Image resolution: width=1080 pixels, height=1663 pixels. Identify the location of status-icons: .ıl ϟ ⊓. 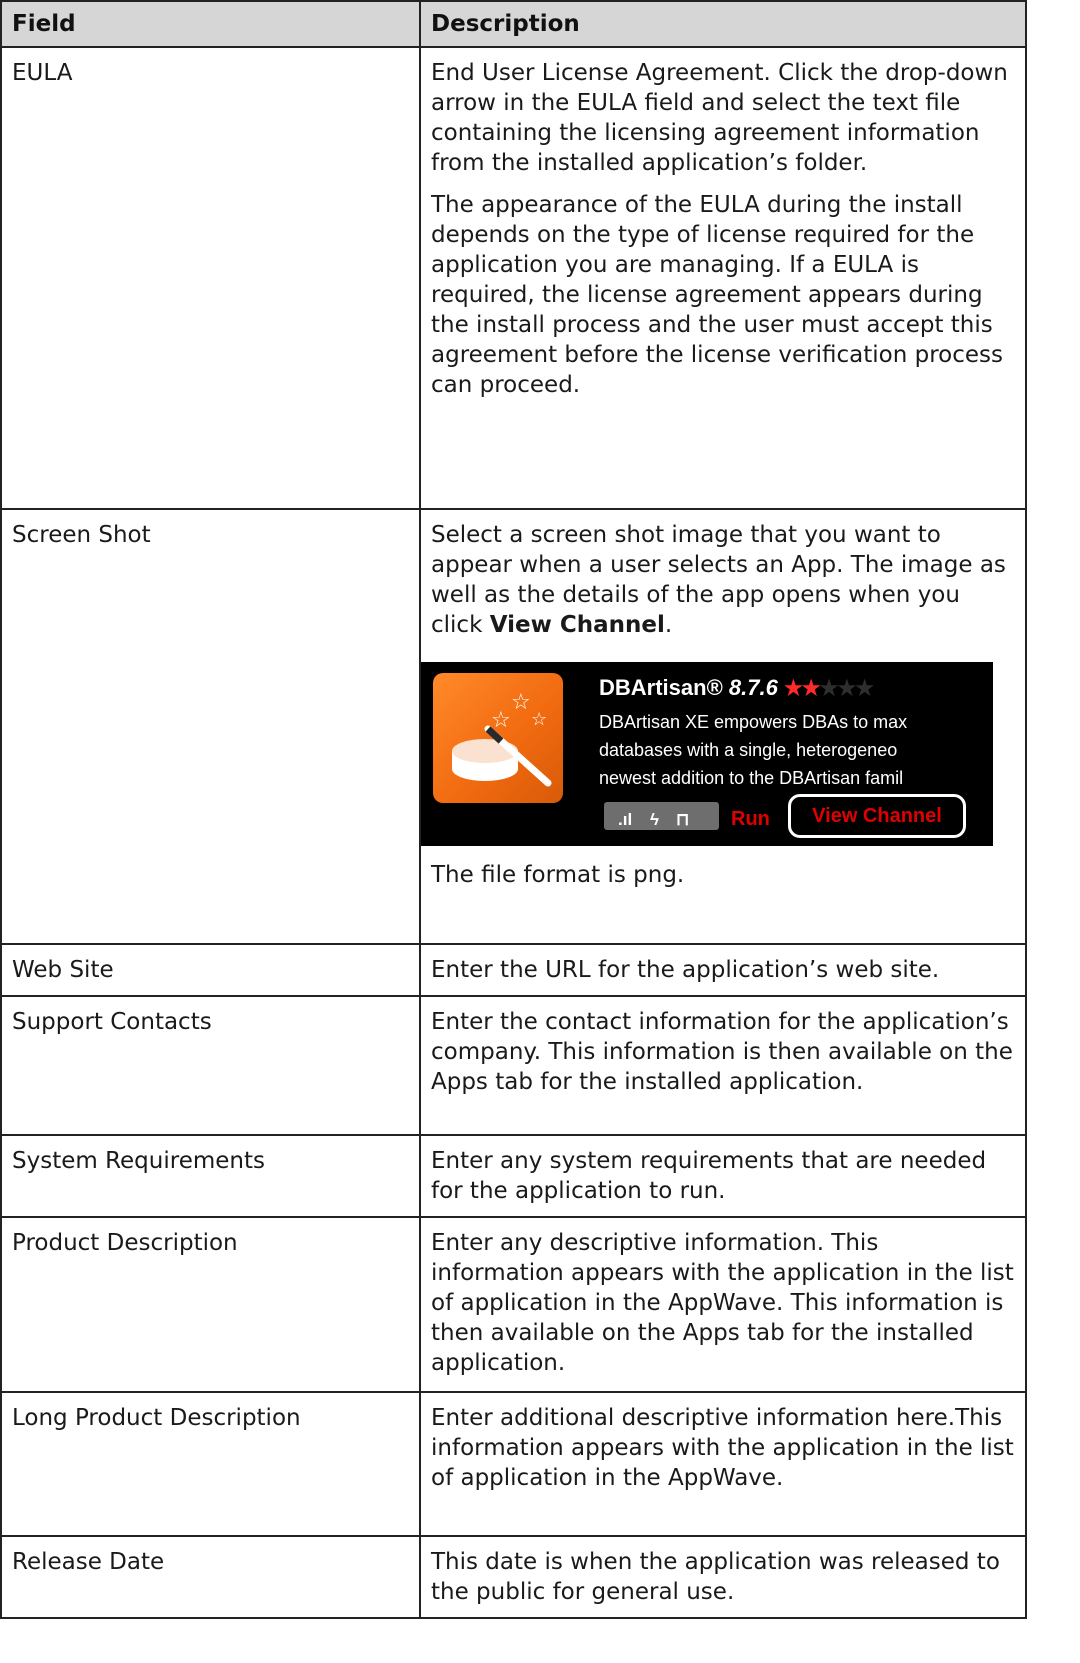
(661, 816).